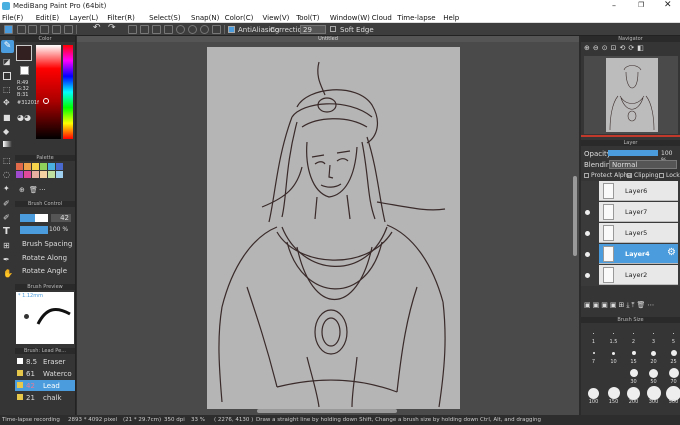 Image resolution: width=680 pixels, height=425 pixels. What do you see at coordinates (7, 144) in the screenshot?
I see `gradient-tool-icon` at bounding box center [7, 144].